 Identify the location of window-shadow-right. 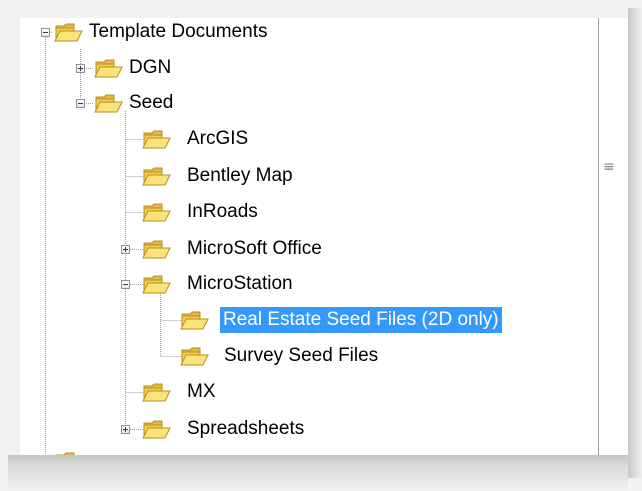
(635, 243).